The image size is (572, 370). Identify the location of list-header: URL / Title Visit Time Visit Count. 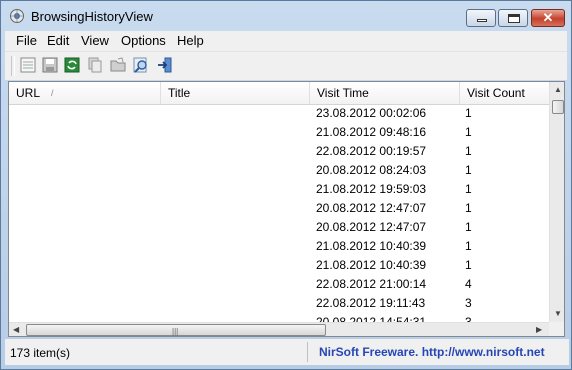
(279, 93).